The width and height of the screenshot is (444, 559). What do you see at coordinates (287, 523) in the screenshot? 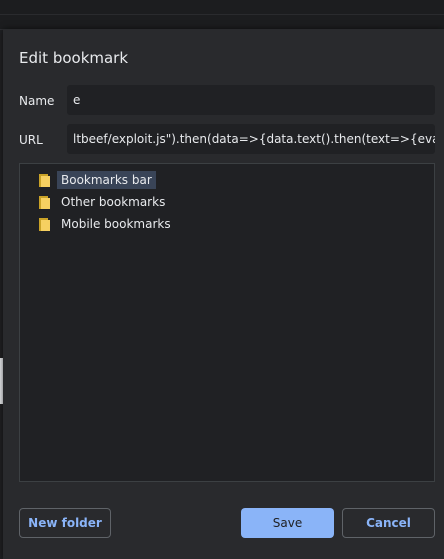
I see `save-button: Save` at bounding box center [287, 523].